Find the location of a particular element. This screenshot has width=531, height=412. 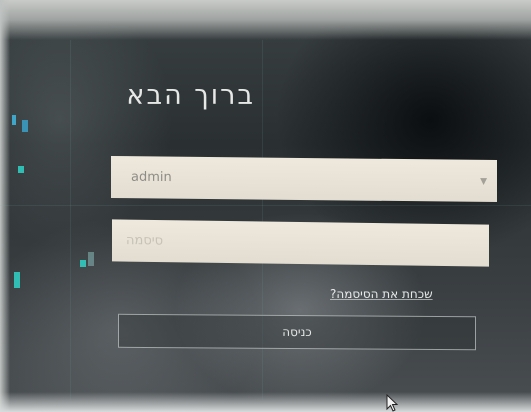

mouse-pointer-icon is located at coordinates (392, 403).